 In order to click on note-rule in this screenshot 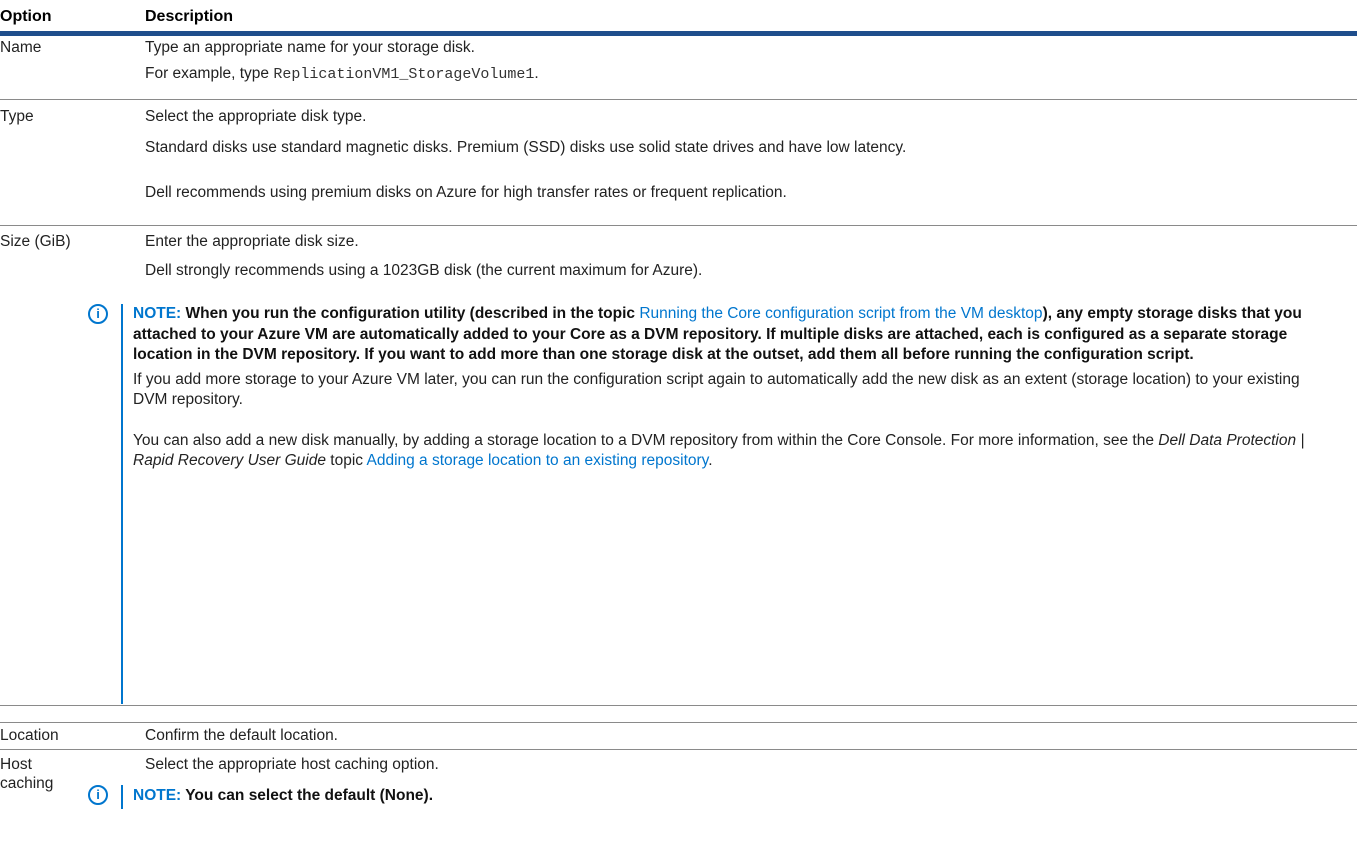, I will do `click(122, 504)`.